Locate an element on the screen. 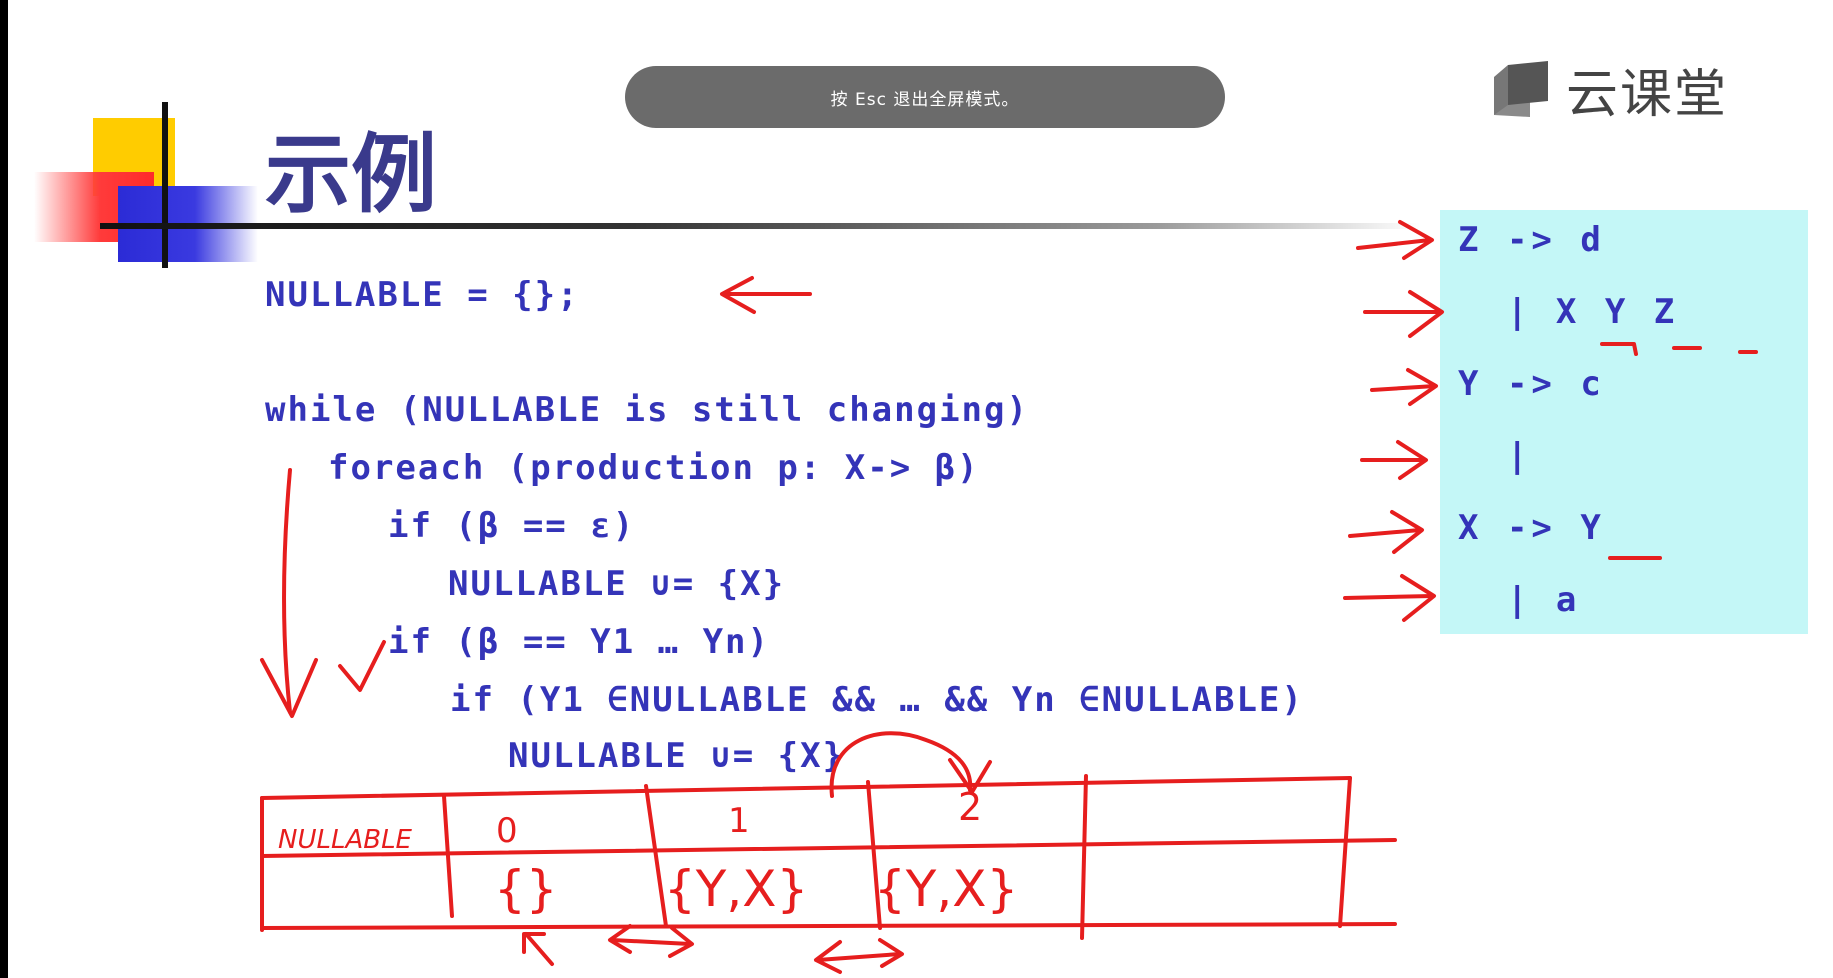 The image size is (1833, 978). table-header-2: 2 is located at coordinates (970, 807).